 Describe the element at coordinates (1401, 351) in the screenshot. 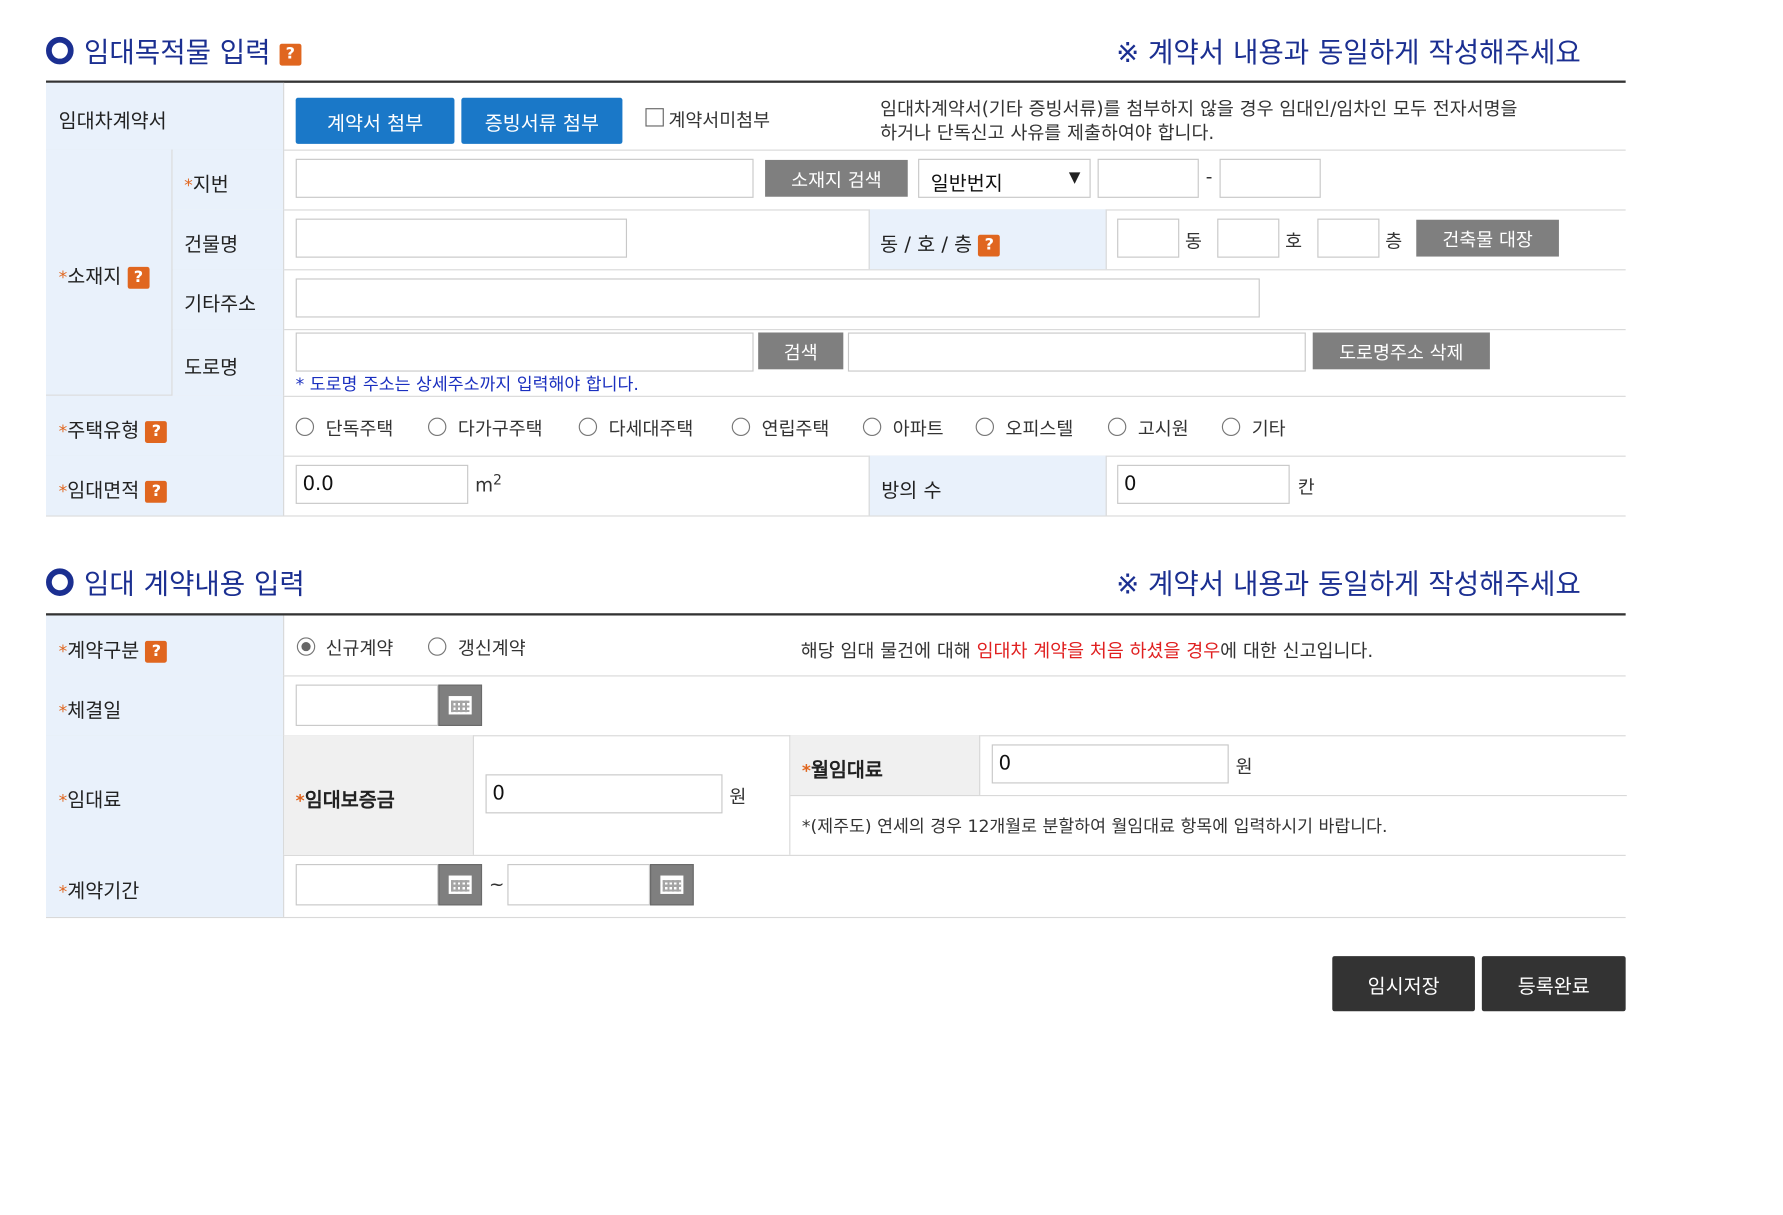

I see `road-delete-button: 도로명주소 삭제` at that location.